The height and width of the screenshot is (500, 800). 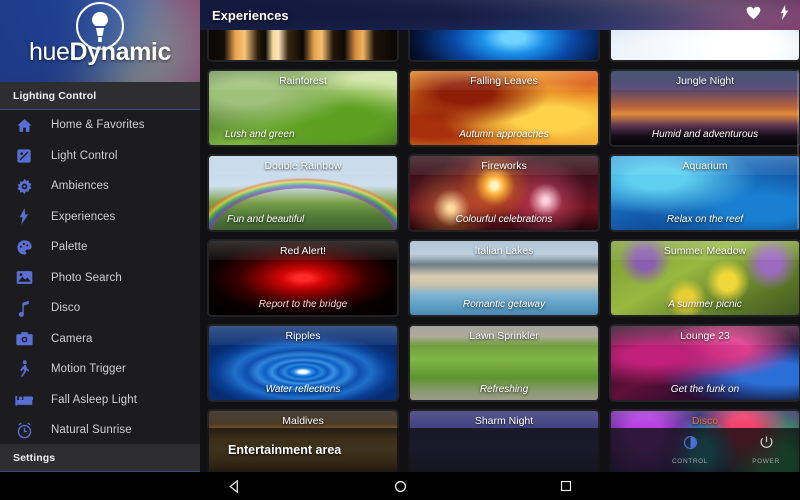 I want to click on sidebar-item-home-favorites: Home & Favorites, so click(x=100, y=125).